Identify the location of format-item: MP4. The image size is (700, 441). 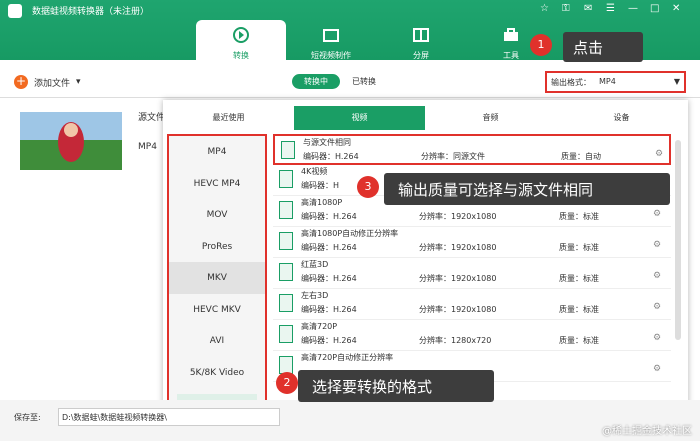
(217, 152).